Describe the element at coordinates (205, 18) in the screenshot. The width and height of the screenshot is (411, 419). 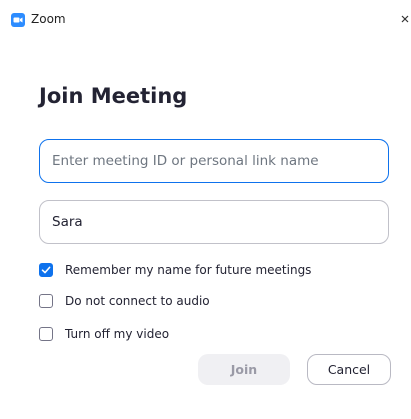
I see `title-bar: Zoom` at that location.